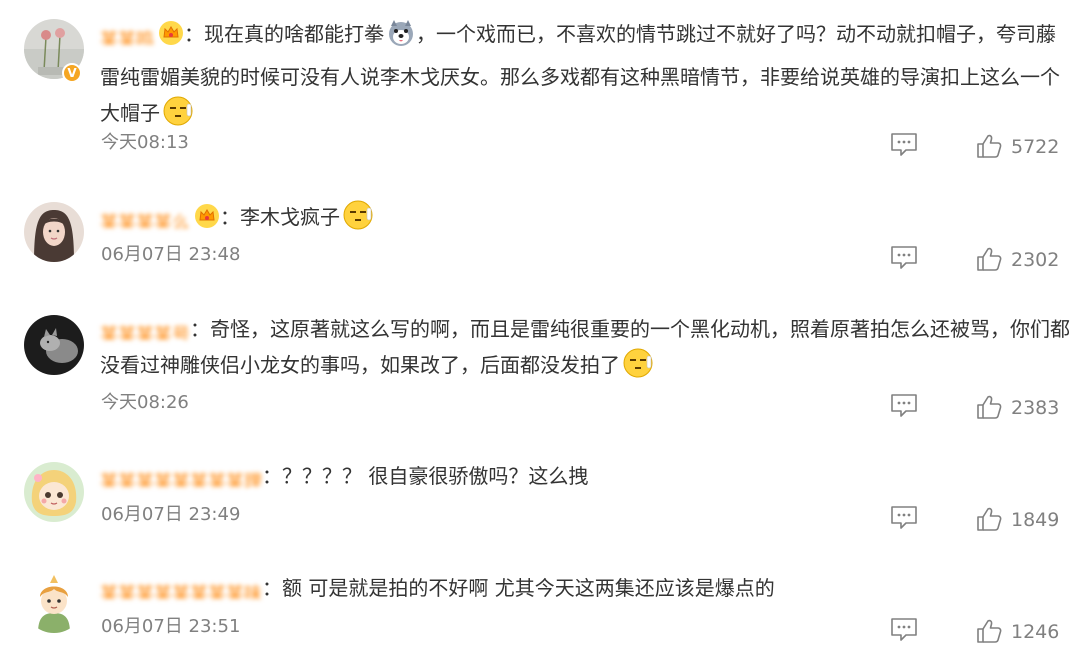 This screenshot has width=1080, height=671. Describe the element at coordinates (145, 328) in the screenshot. I see `username-link: 某某某某号` at that location.